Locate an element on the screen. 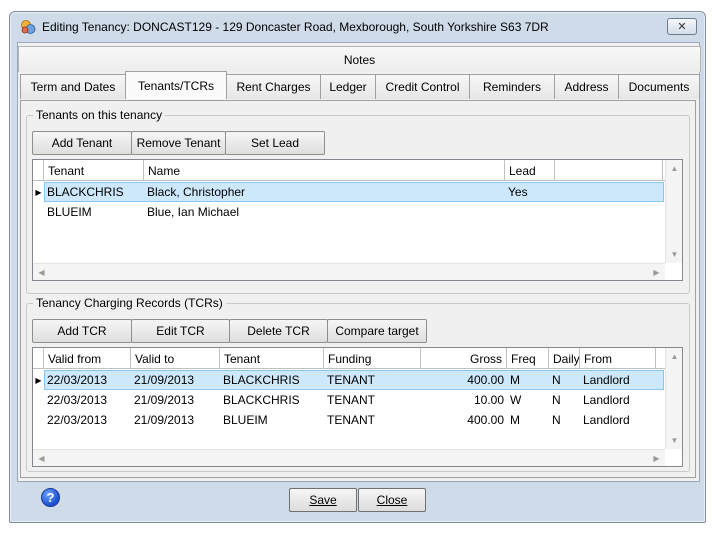 The height and width of the screenshot is (536, 712). column-header-lead: Lead is located at coordinates (530, 170).